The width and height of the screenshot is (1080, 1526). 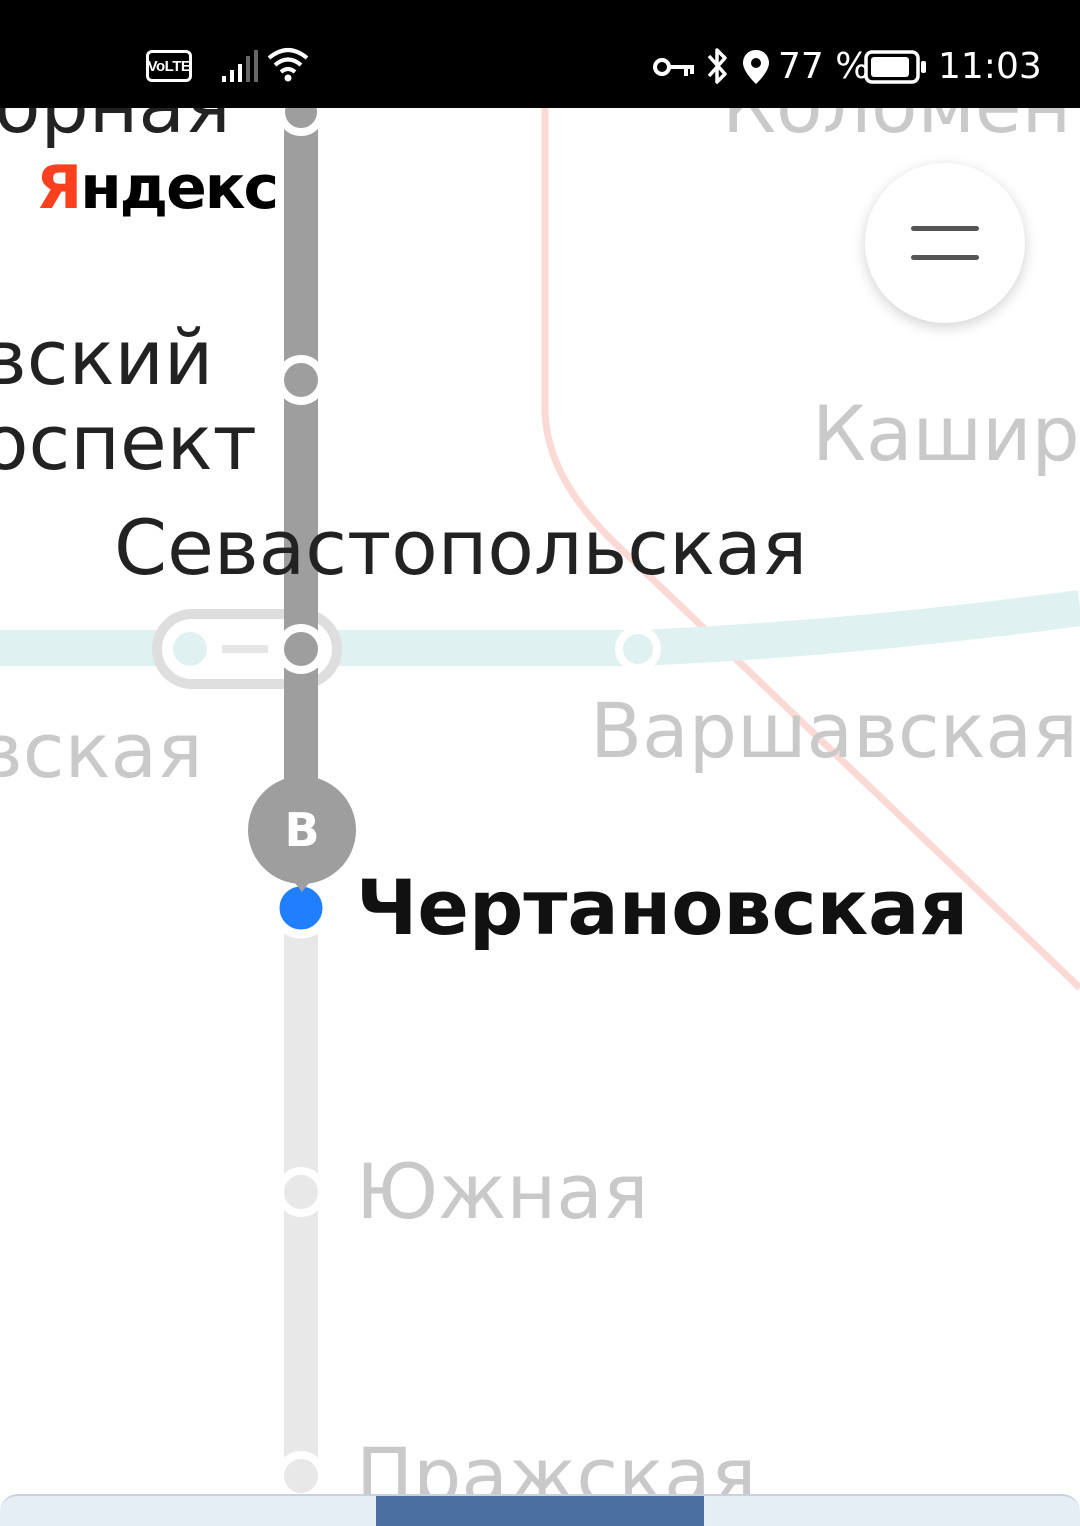 I want to click on station-label-top-left: орная, so click(x=115, y=126).